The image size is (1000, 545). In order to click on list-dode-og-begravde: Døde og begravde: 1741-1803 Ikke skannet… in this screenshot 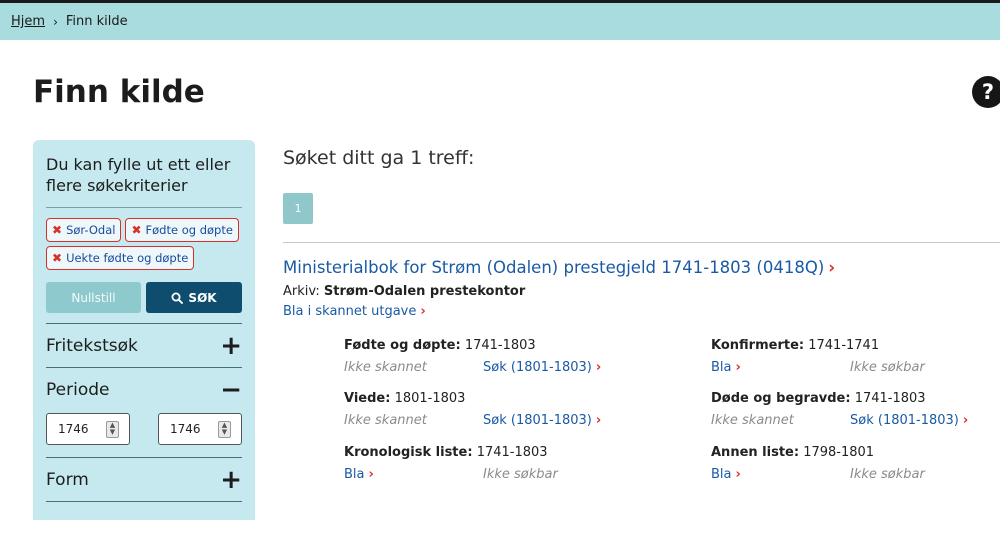, I will do `click(839, 409)`.